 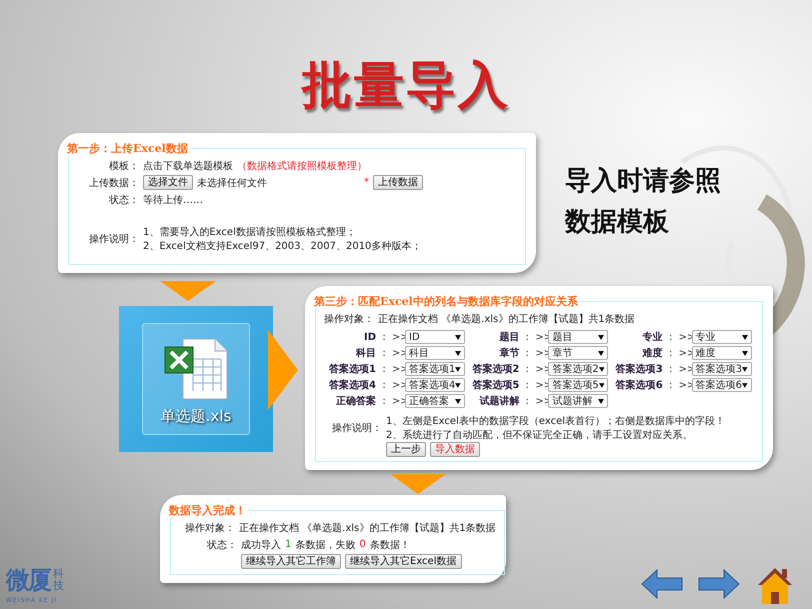 What do you see at coordinates (406, 449) in the screenshot?
I see `back-button: 上一步` at bounding box center [406, 449].